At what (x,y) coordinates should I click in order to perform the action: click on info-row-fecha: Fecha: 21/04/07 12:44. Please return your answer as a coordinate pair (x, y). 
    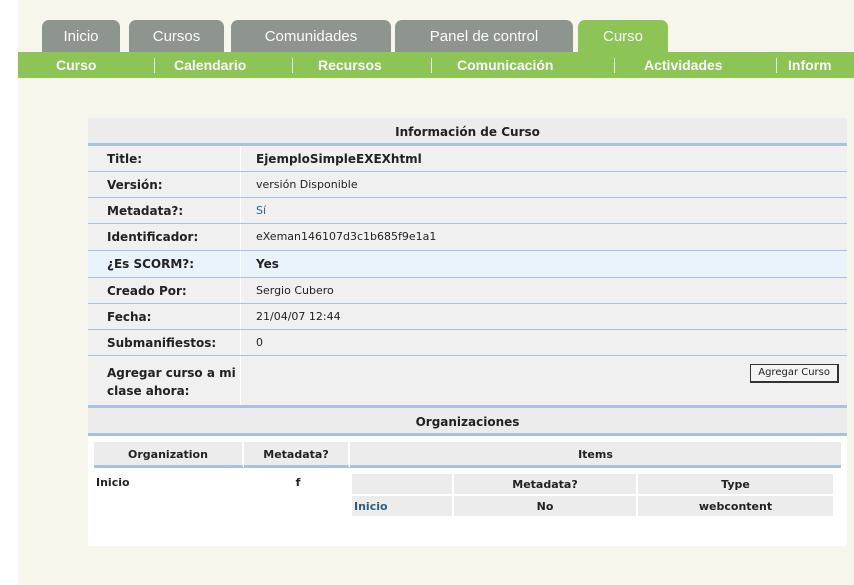
    Looking at the image, I should click on (467, 317).